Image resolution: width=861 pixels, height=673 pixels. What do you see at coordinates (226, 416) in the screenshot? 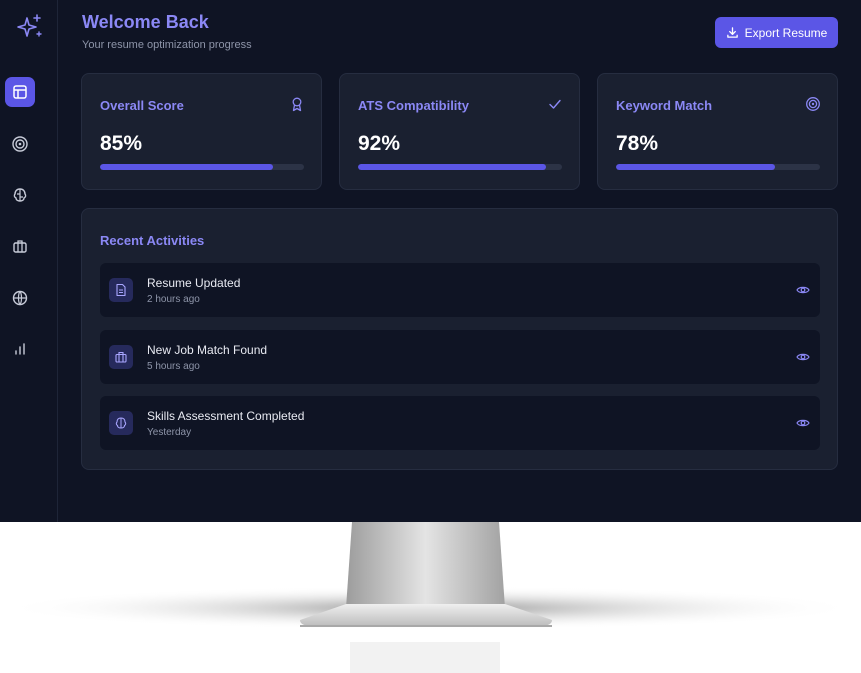
I see `activity-title: Skills Assessment Completed` at bounding box center [226, 416].